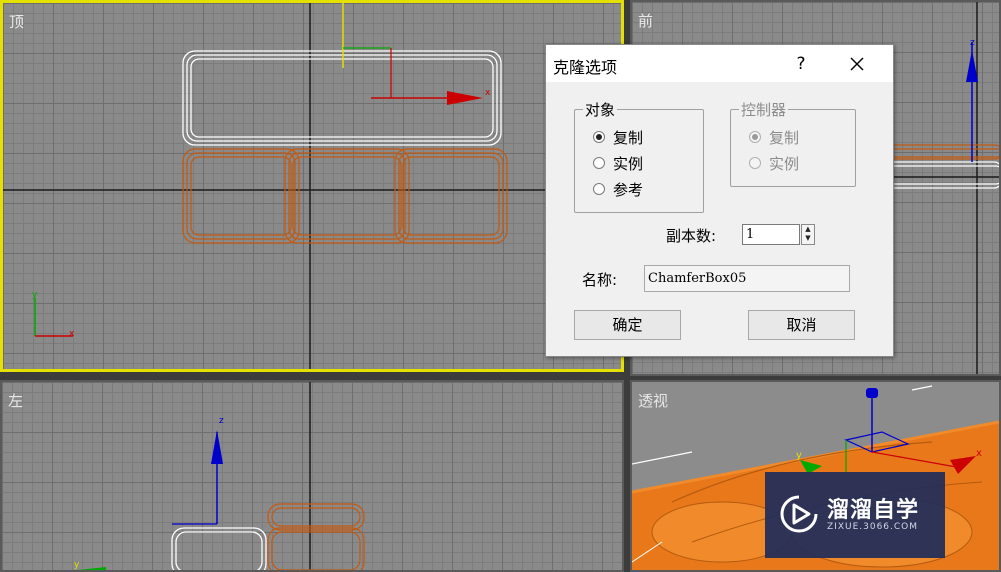 This screenshot has height=572, width=1001. What do you see at coordinates (808, 238) in the screenshot?
I see `spinner-down-icon: ▼` at bounding box center [808, 238].